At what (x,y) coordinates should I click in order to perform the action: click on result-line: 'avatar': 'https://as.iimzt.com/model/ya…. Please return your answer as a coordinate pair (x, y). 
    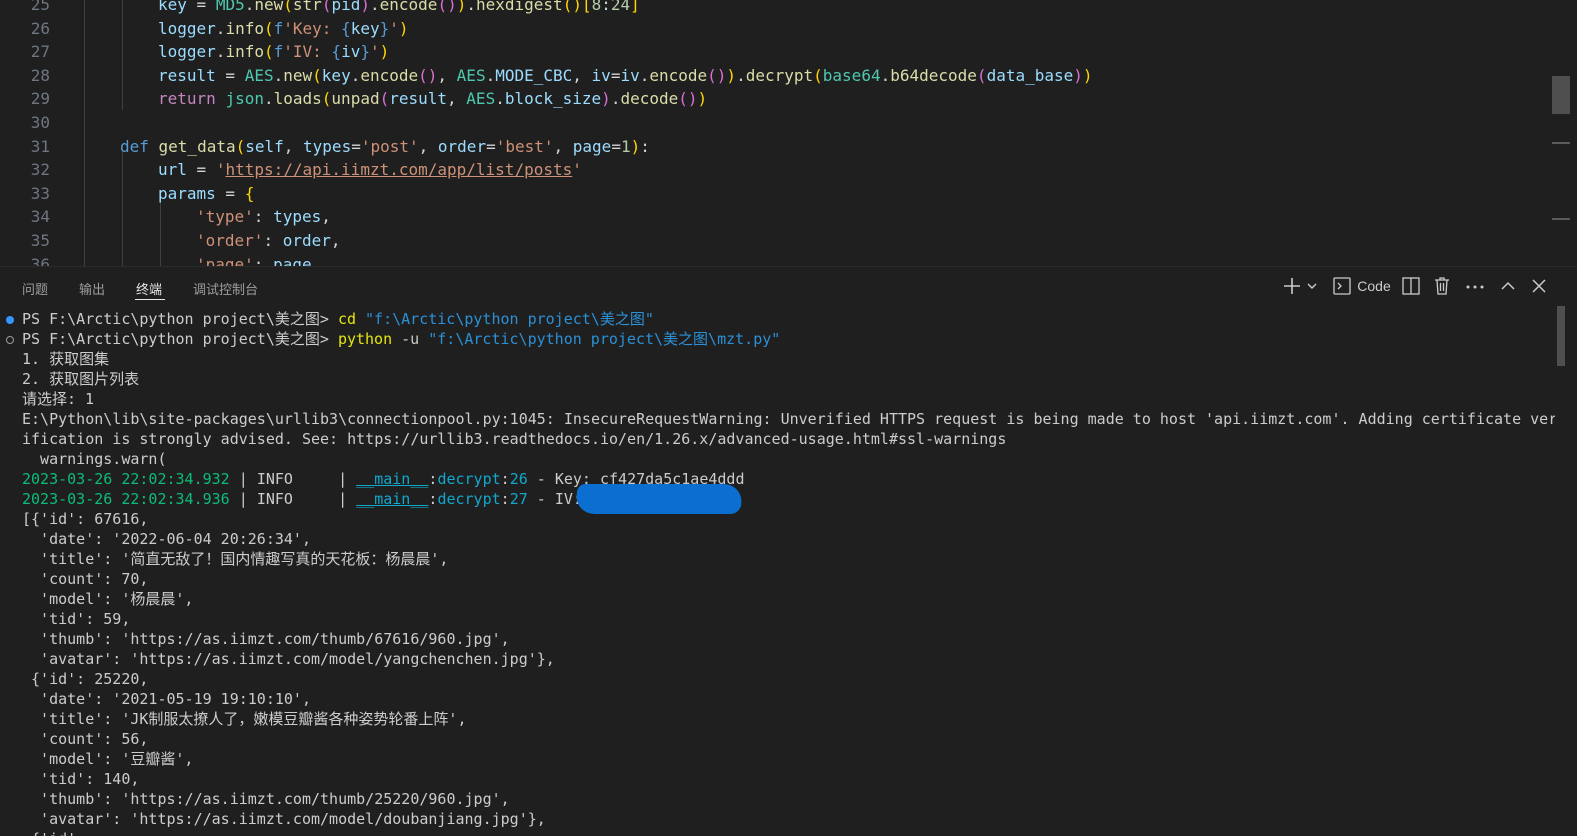
    Looking at the image, I should click on (288, 659).